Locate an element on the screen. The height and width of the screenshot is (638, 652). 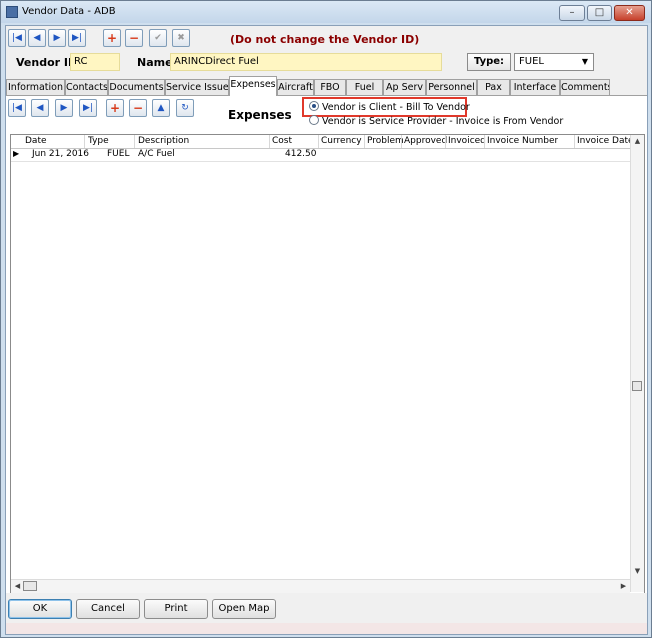
radio-vendor-is-client: Vendor is Client - Bill To Vendor is located at coordinates (389, 107).